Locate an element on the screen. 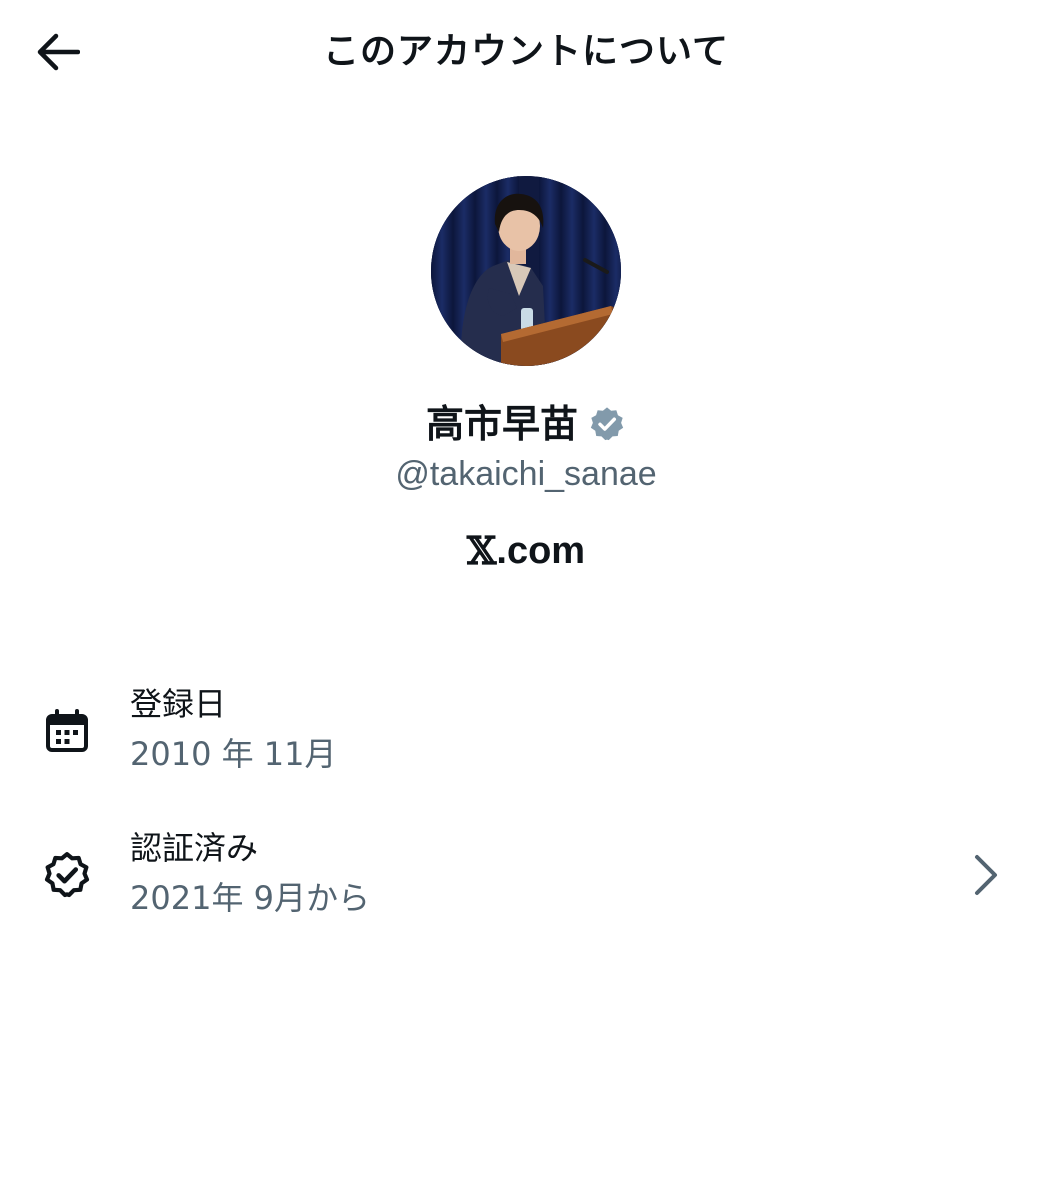 The height and width of the screenshot is (1200, 1052). page-title: このアカウントについて is located at coordinates (526, 51).